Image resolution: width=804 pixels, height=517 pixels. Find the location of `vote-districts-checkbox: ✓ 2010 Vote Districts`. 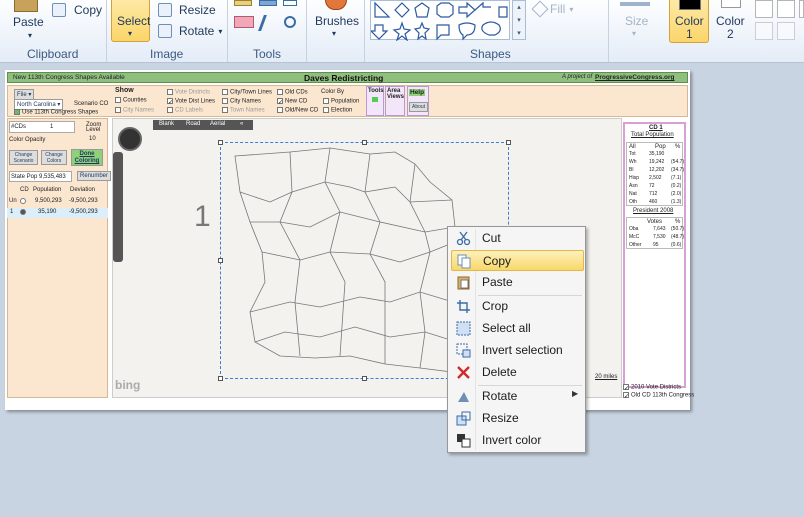

vote-districts-checkbox: ✓ 2010 Vote Districts is located at coordinates (652, 388).